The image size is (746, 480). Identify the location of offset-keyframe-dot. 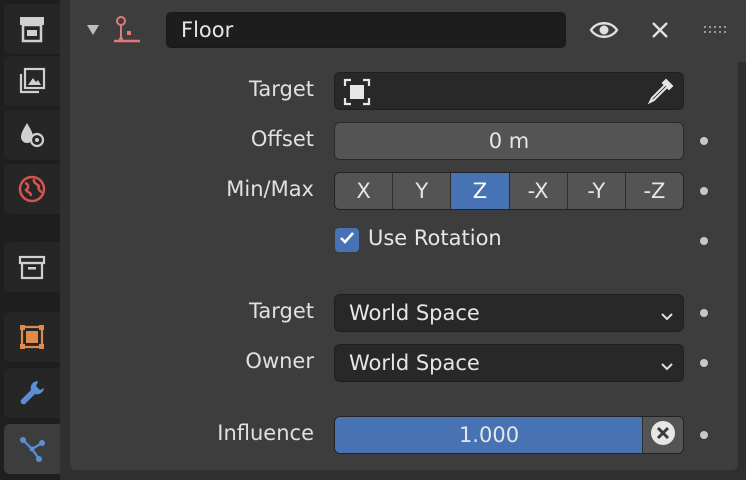
(704, 141).